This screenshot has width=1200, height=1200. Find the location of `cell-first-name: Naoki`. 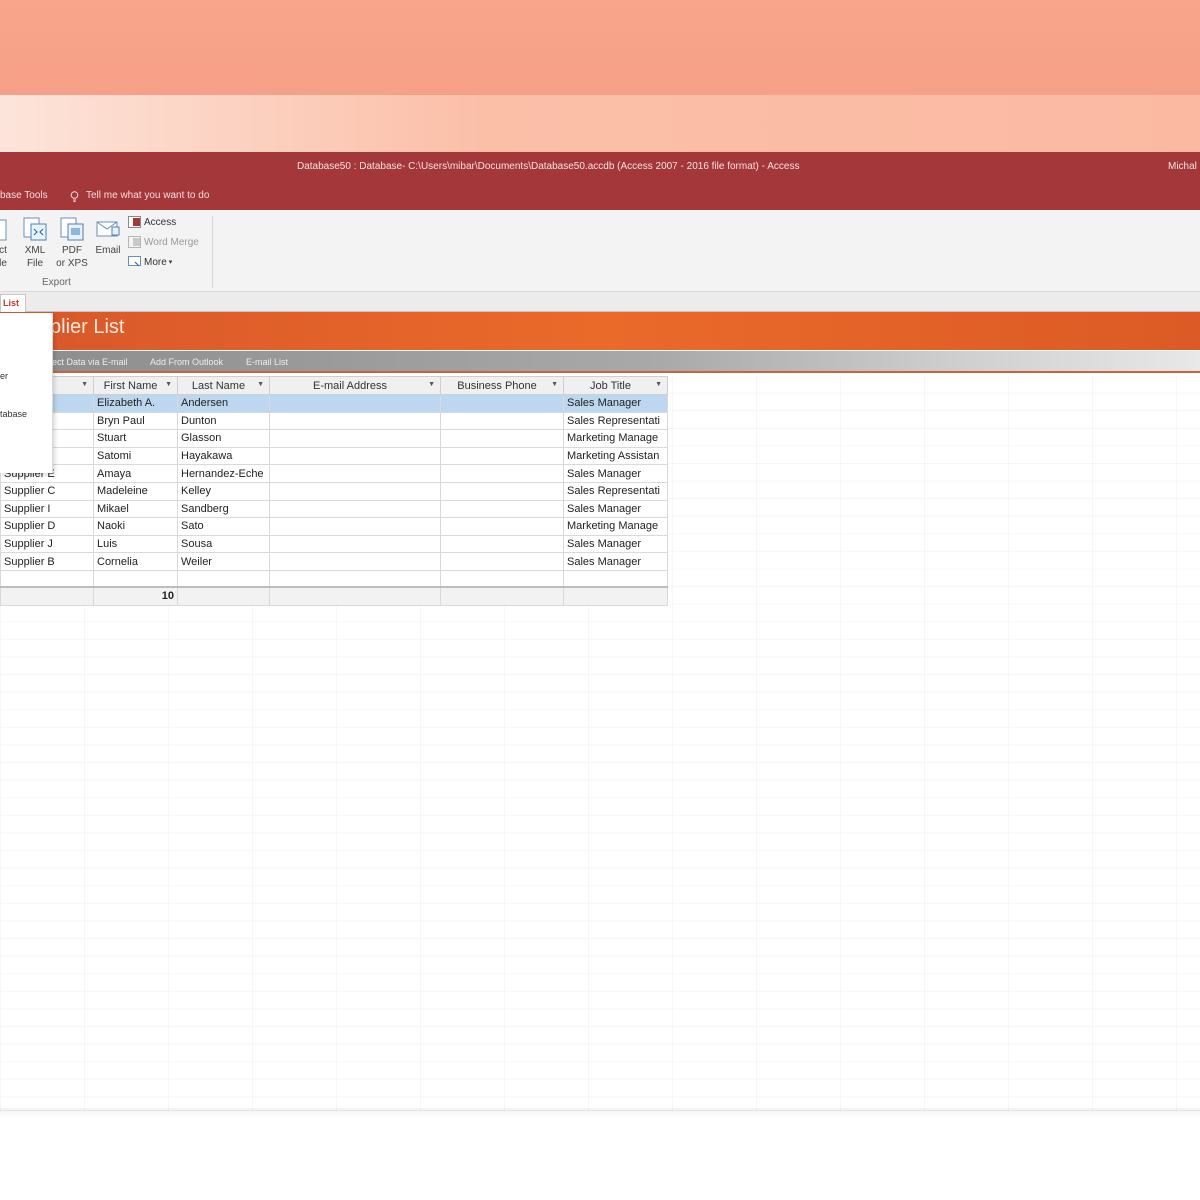

cell-first-name: Naoki is located at coordinates (135, 526).